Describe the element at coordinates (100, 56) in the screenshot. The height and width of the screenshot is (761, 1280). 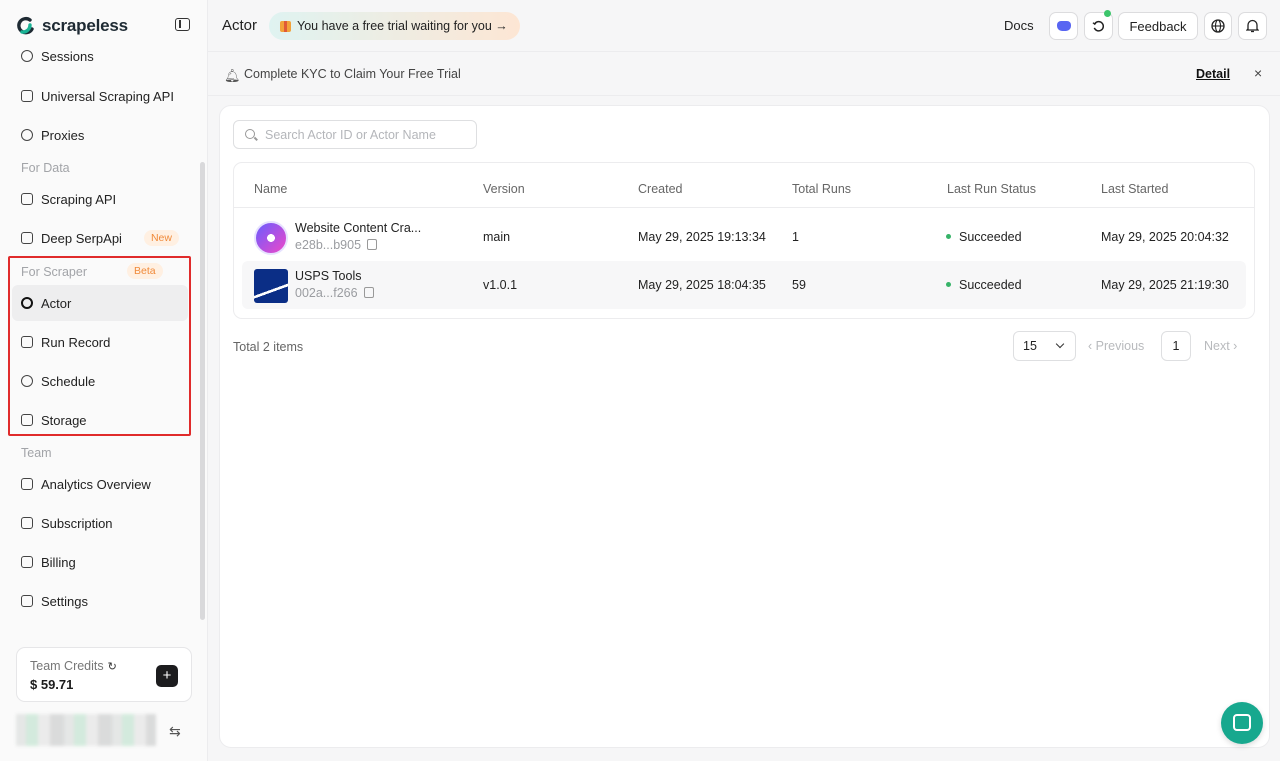
I see `sidebar-item-sessions: Sessions` at that location.